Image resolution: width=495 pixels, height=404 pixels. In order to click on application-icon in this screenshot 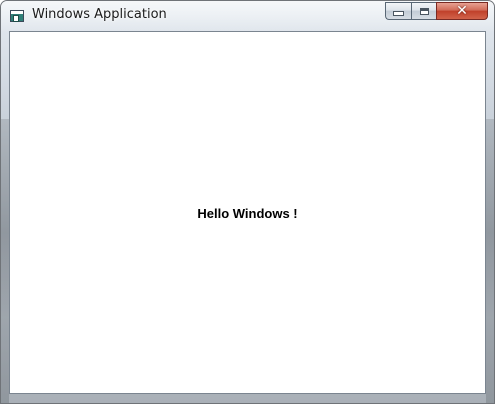, I will do `click(17, 16)`.